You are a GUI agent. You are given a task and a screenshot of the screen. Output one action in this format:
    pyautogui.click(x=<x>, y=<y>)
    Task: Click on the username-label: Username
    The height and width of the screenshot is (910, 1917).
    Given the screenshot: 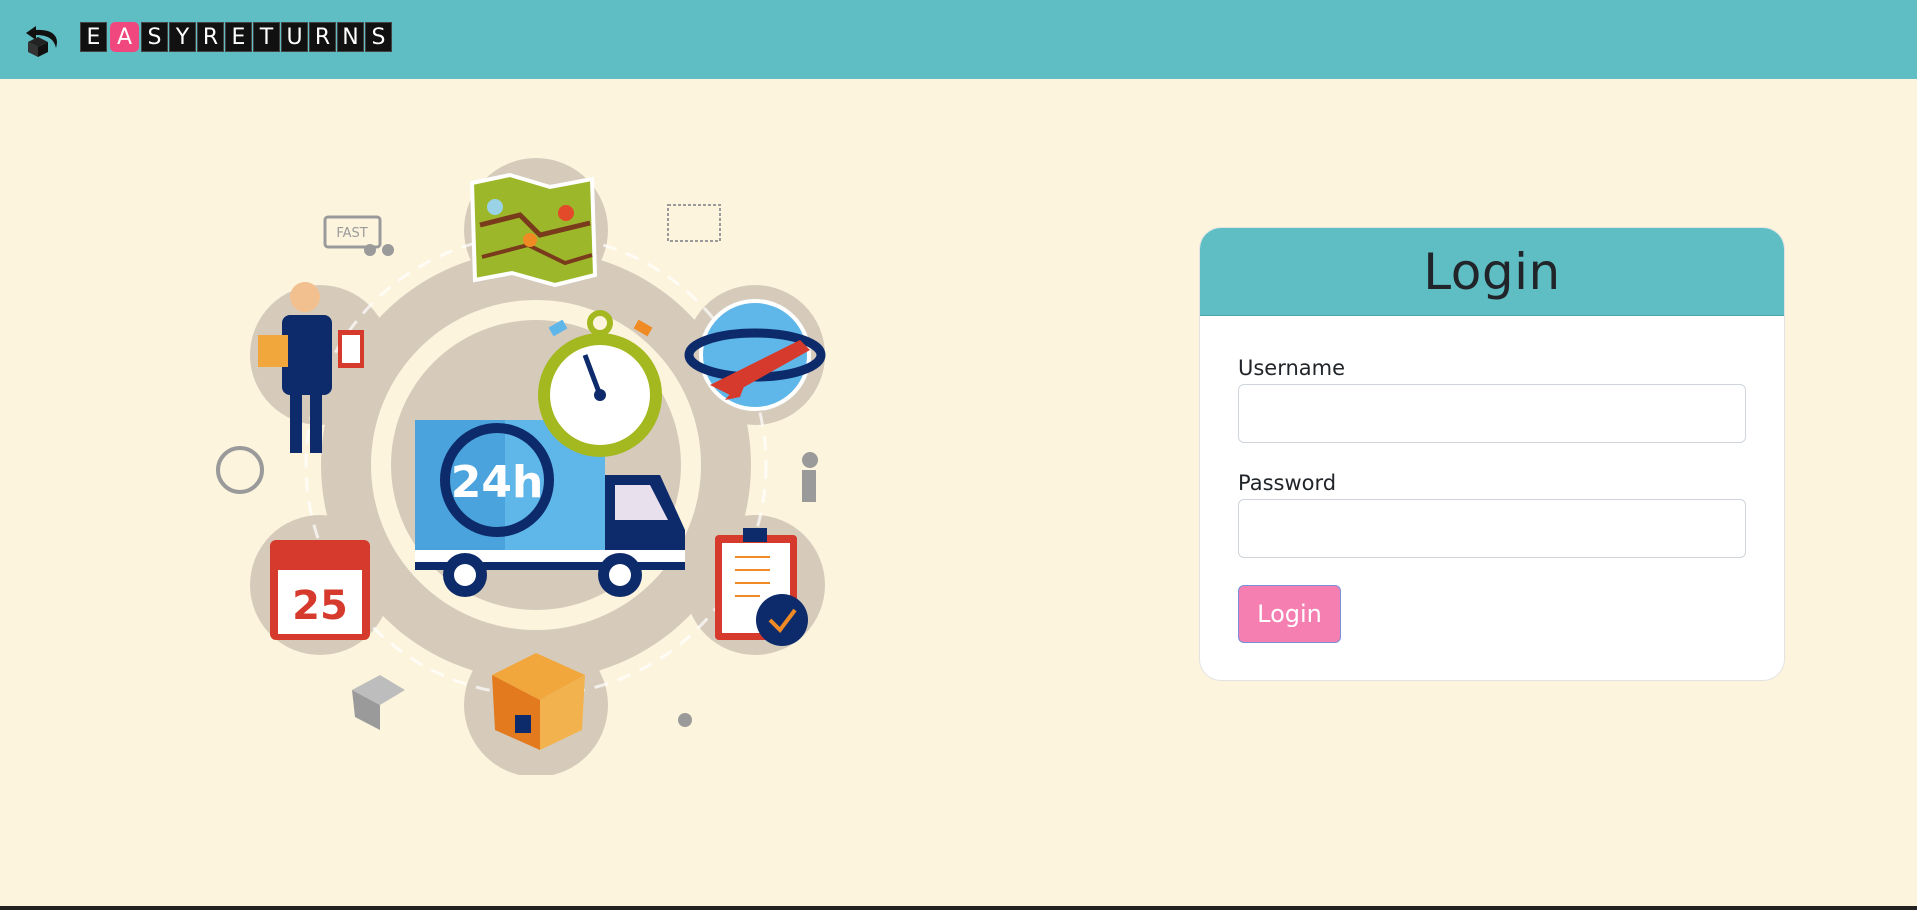 What is the action you would take?
    pyautogui.click(x=1292, y=368)
    